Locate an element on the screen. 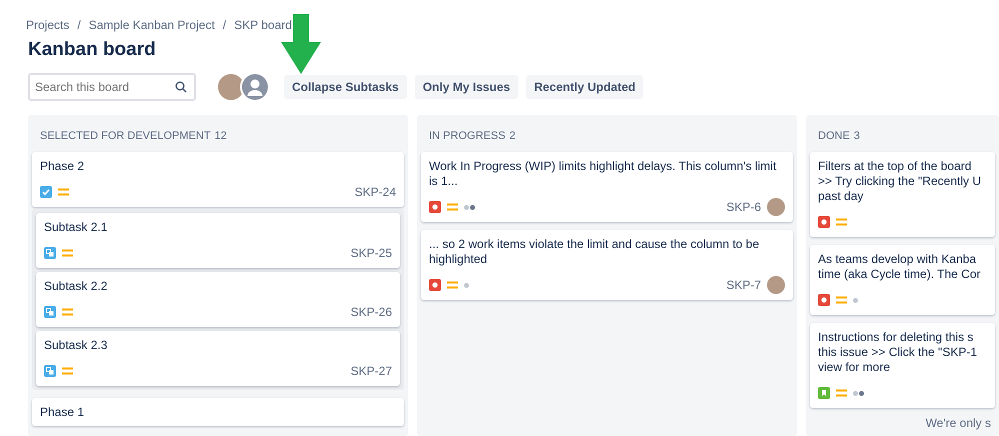 This screenshot has height=436, width=999. card-title: As teams develop with Kanba time (aka Cycle time). The Cor is located at coordinates (900, 267).